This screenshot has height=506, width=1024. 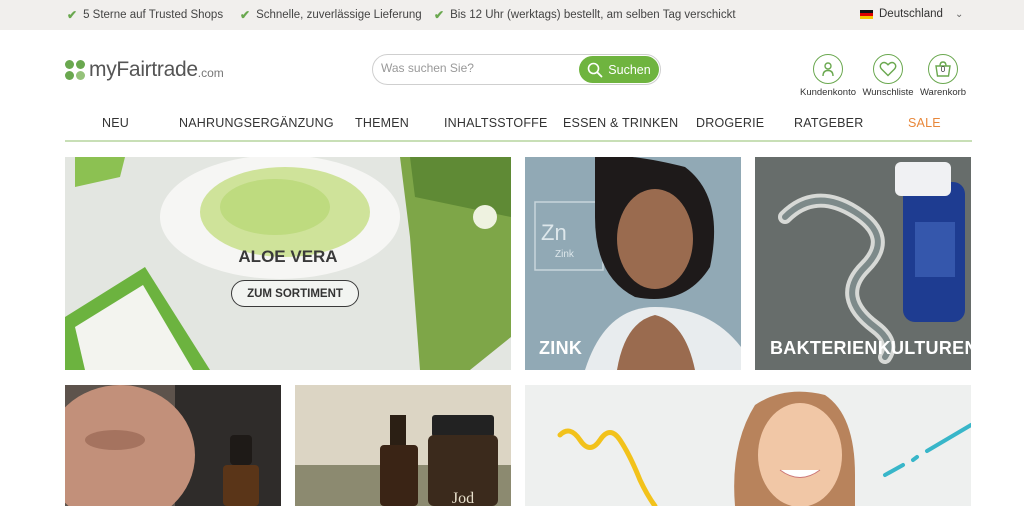 What do you see at coordinates (620, 123) in the screenshot?
I see `nav-item-essen-trinken: ESSEN & TRINKEN` at bounding box center [620, 123].